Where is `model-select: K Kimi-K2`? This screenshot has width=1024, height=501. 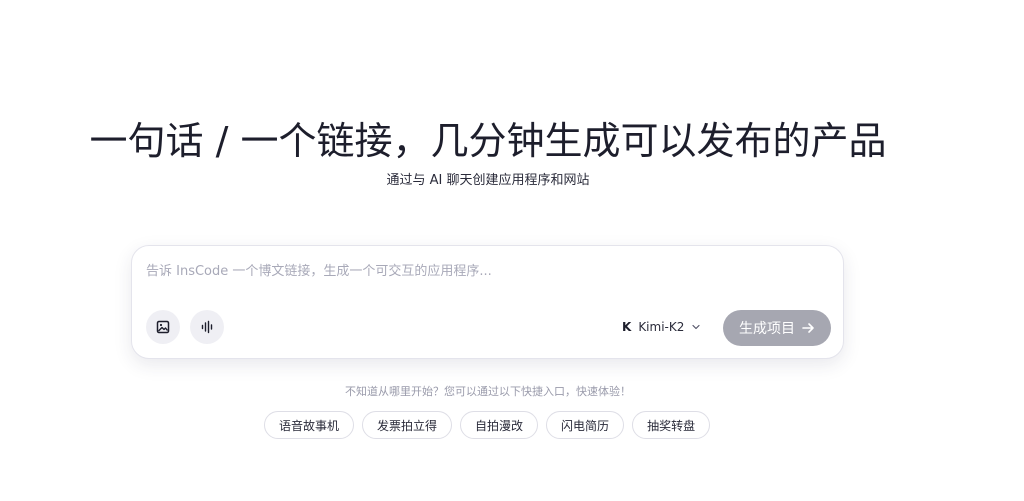 model-select: K Kimi-K2 is located at coordinates (661, 327).